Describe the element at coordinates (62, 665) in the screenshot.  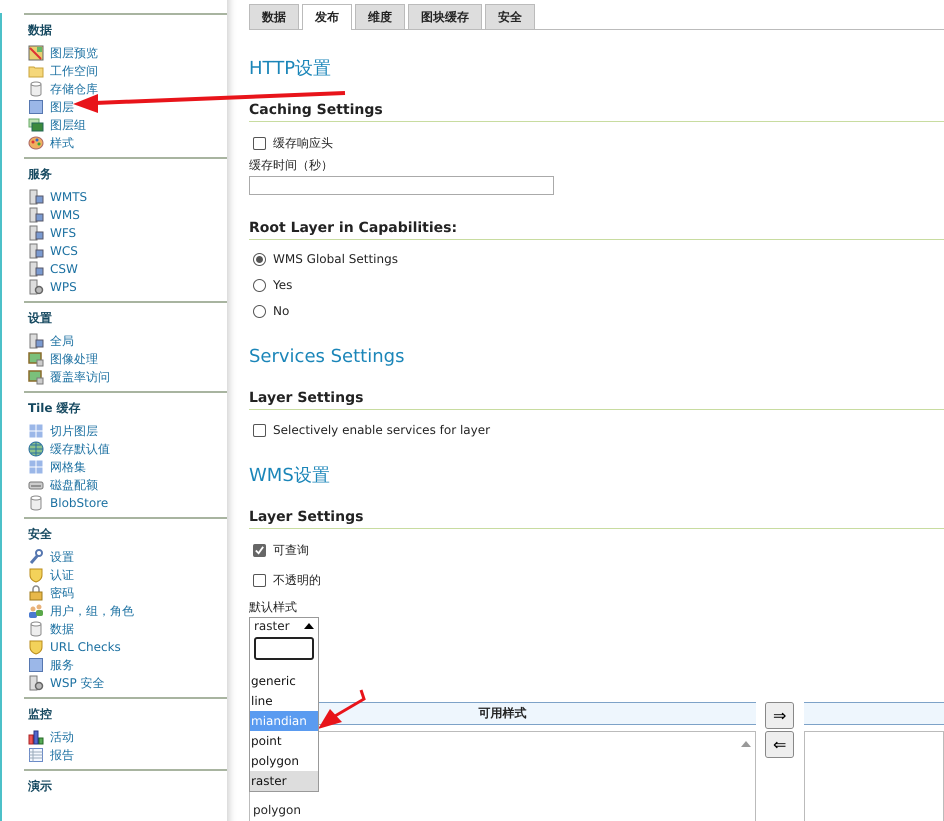
I see `sidebar-link: 服务` at that location.